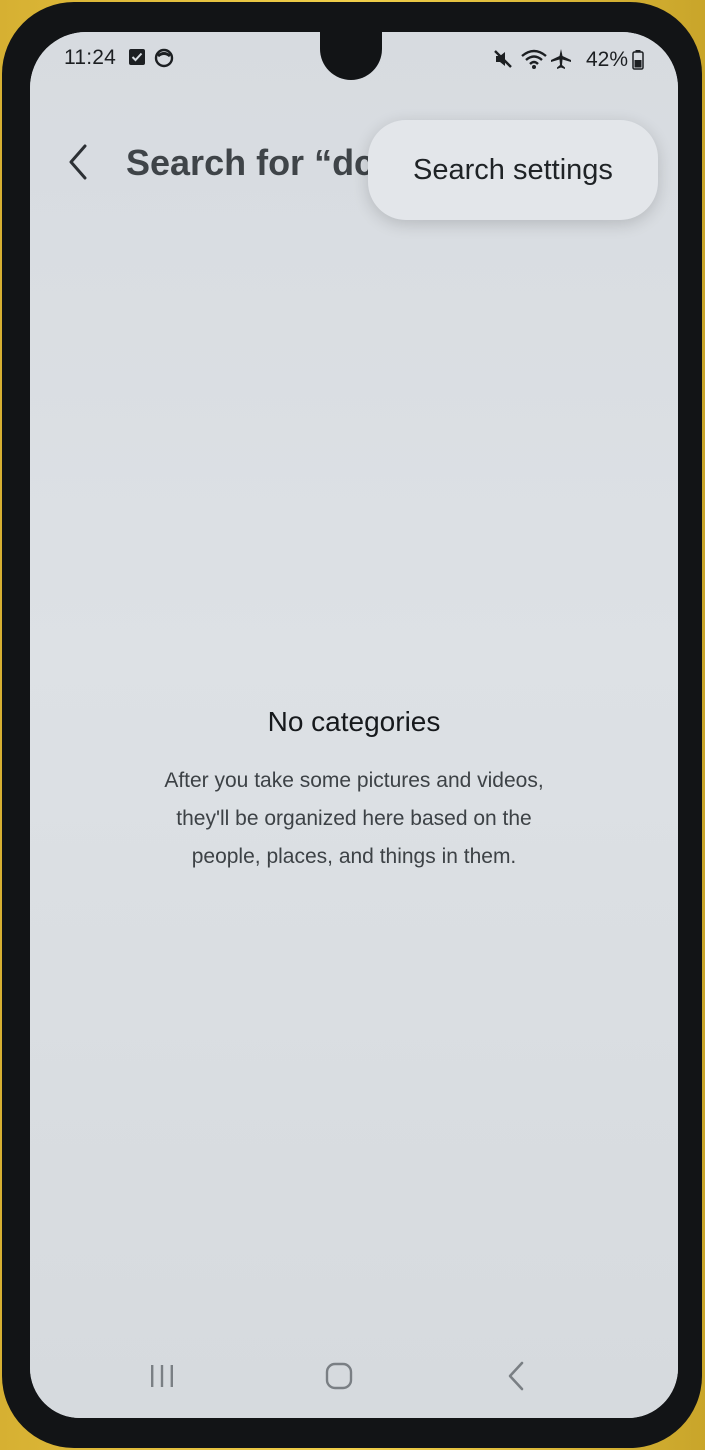  I want to click on nav-back-button, so click(516, 1376).